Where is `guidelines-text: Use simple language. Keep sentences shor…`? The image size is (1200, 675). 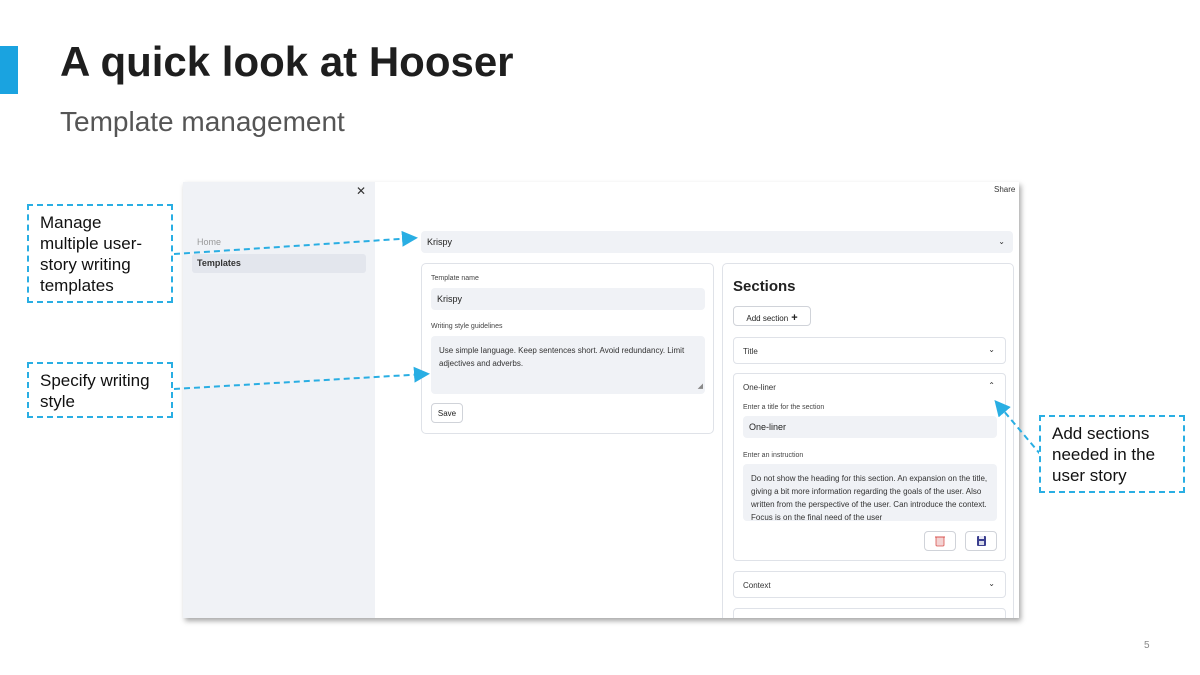 guidelines-text: Use simple language. Keep sentences shor… is located at coordinates (562, 357).